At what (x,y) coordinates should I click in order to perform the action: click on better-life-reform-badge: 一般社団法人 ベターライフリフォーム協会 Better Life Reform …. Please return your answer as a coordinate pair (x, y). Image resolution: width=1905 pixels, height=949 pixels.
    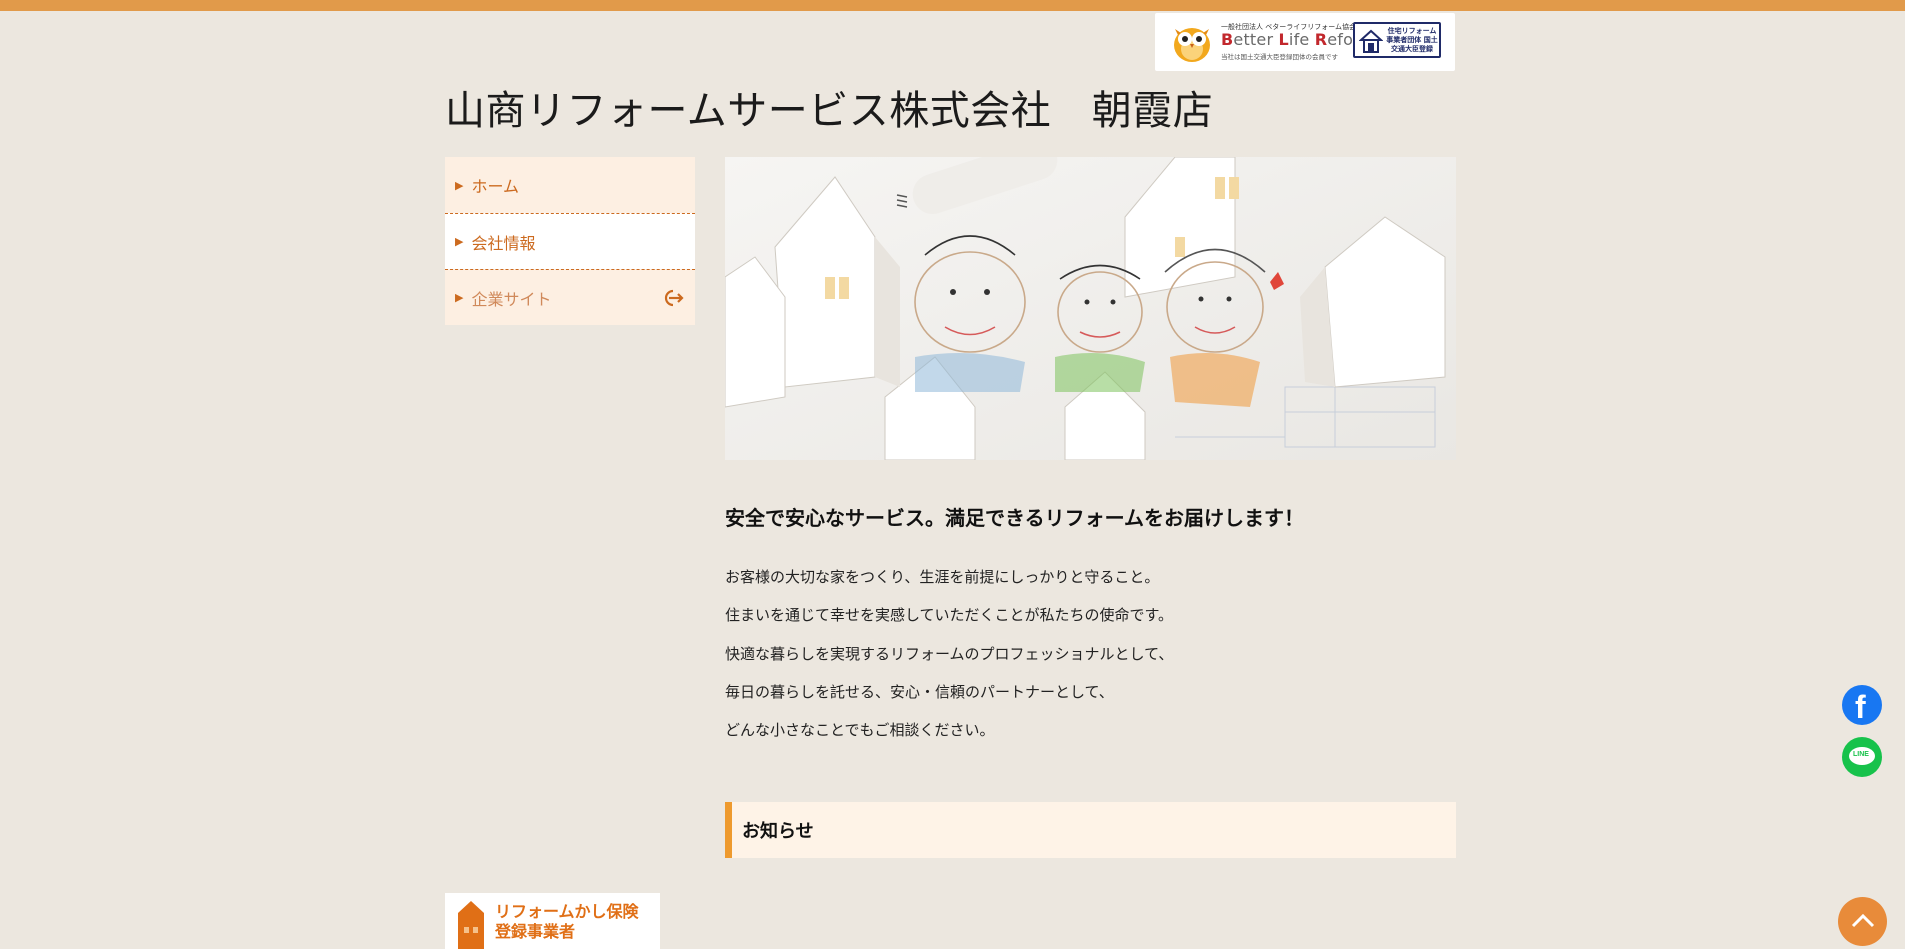
    Looking at the image, I should click on (1305, 42).